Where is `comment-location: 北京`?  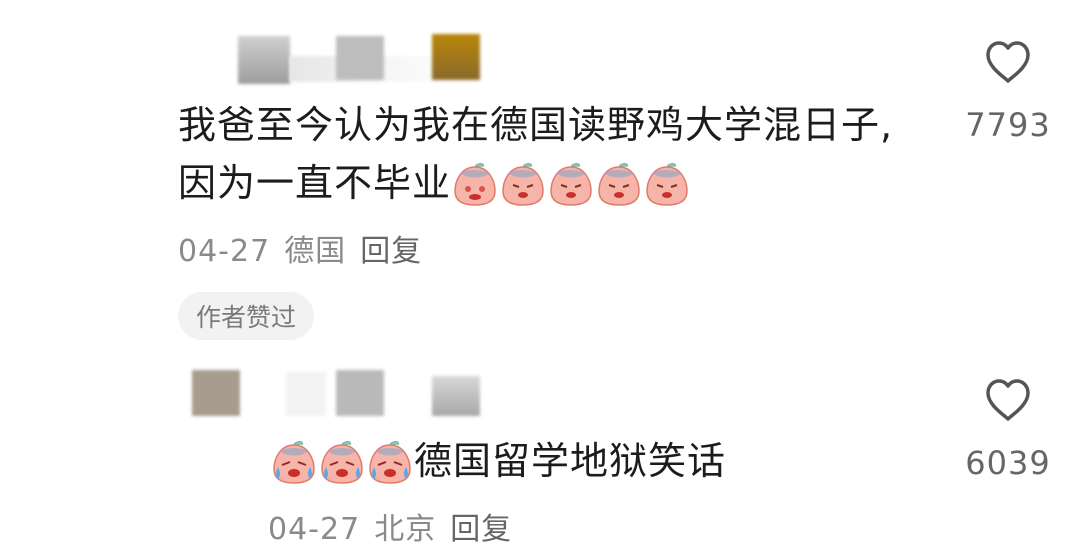
comment-location: 北京 is located at coordinates (405, 529).